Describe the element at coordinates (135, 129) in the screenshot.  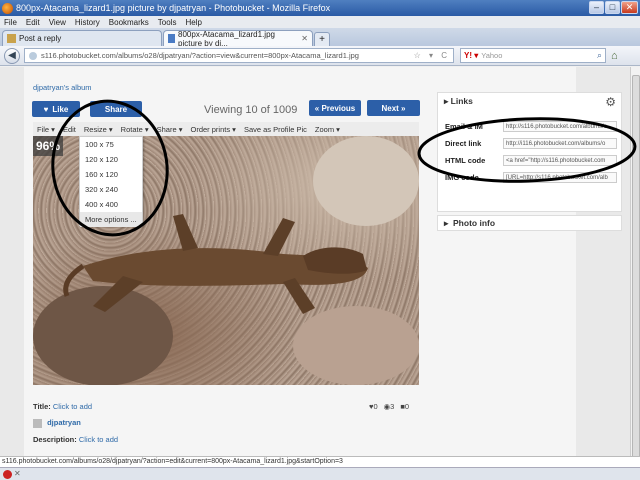
I see `toolbar-rotate: Rotate ▾` at that location.